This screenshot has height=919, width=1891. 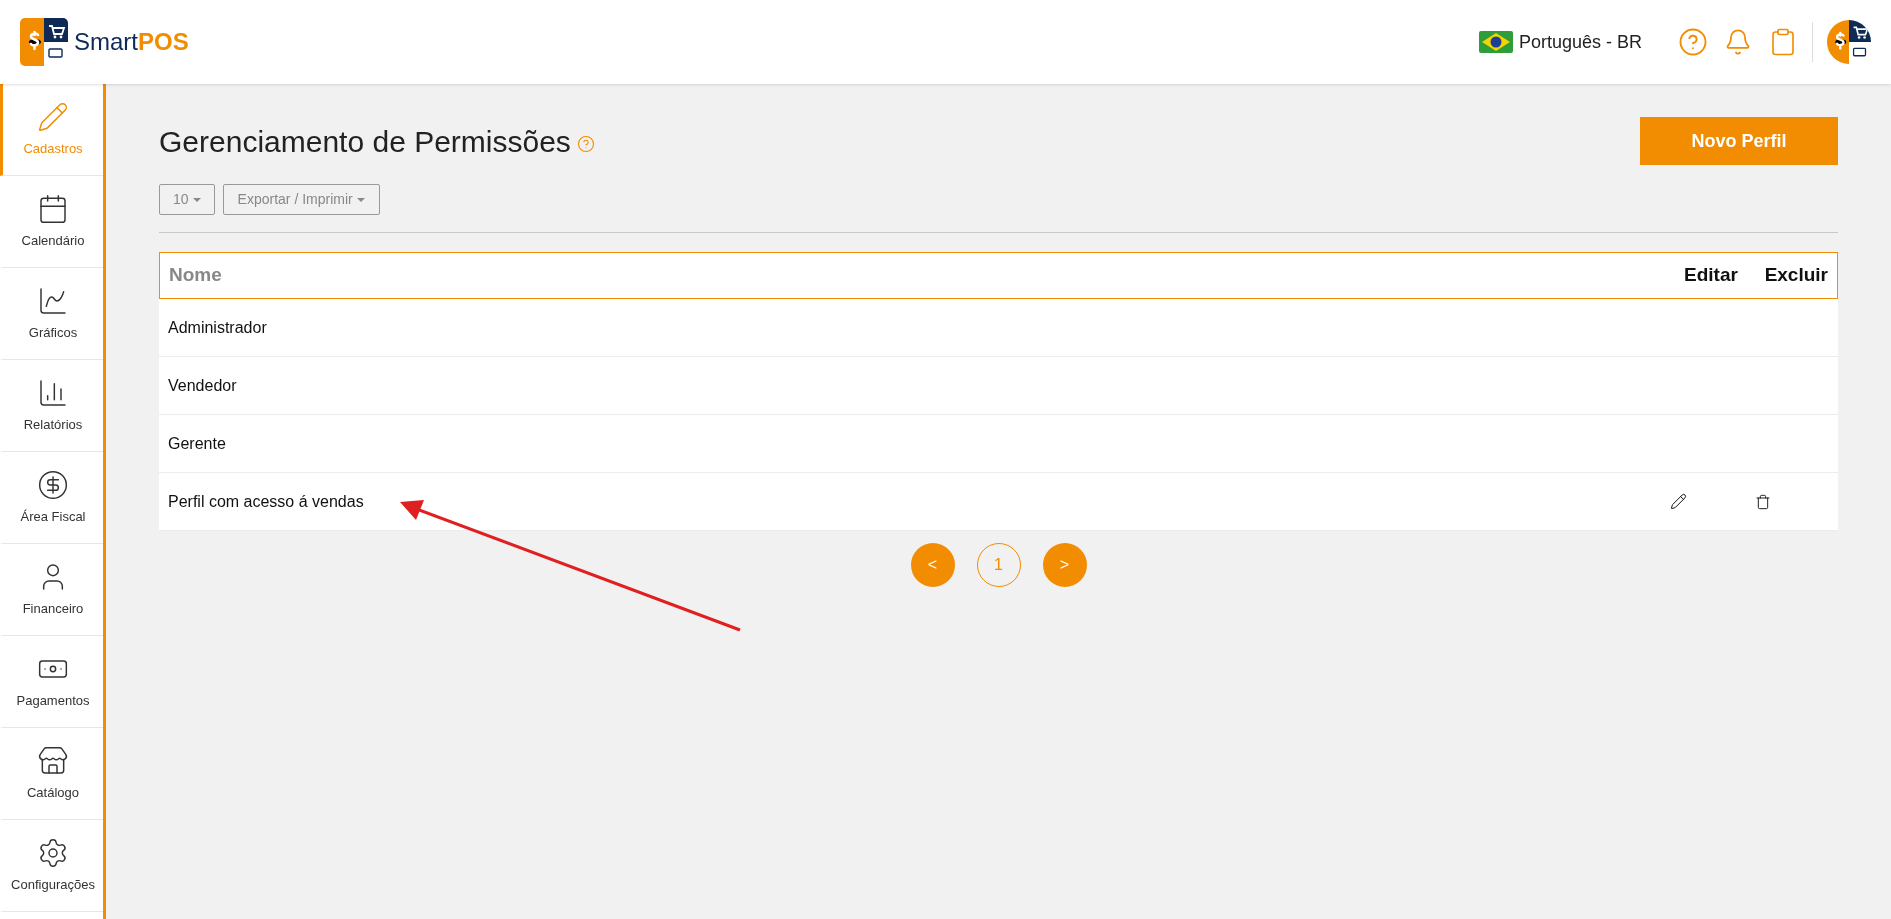 What do you see at coordinates (1738, 42) in the screenshot?
I see `notification-icon` at bounding box center [1738, 42].